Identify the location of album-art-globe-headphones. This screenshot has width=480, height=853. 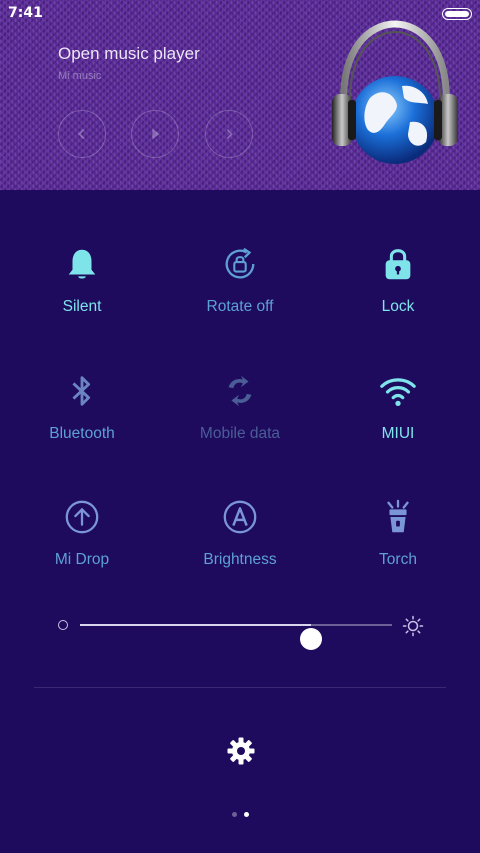
(395, 92).